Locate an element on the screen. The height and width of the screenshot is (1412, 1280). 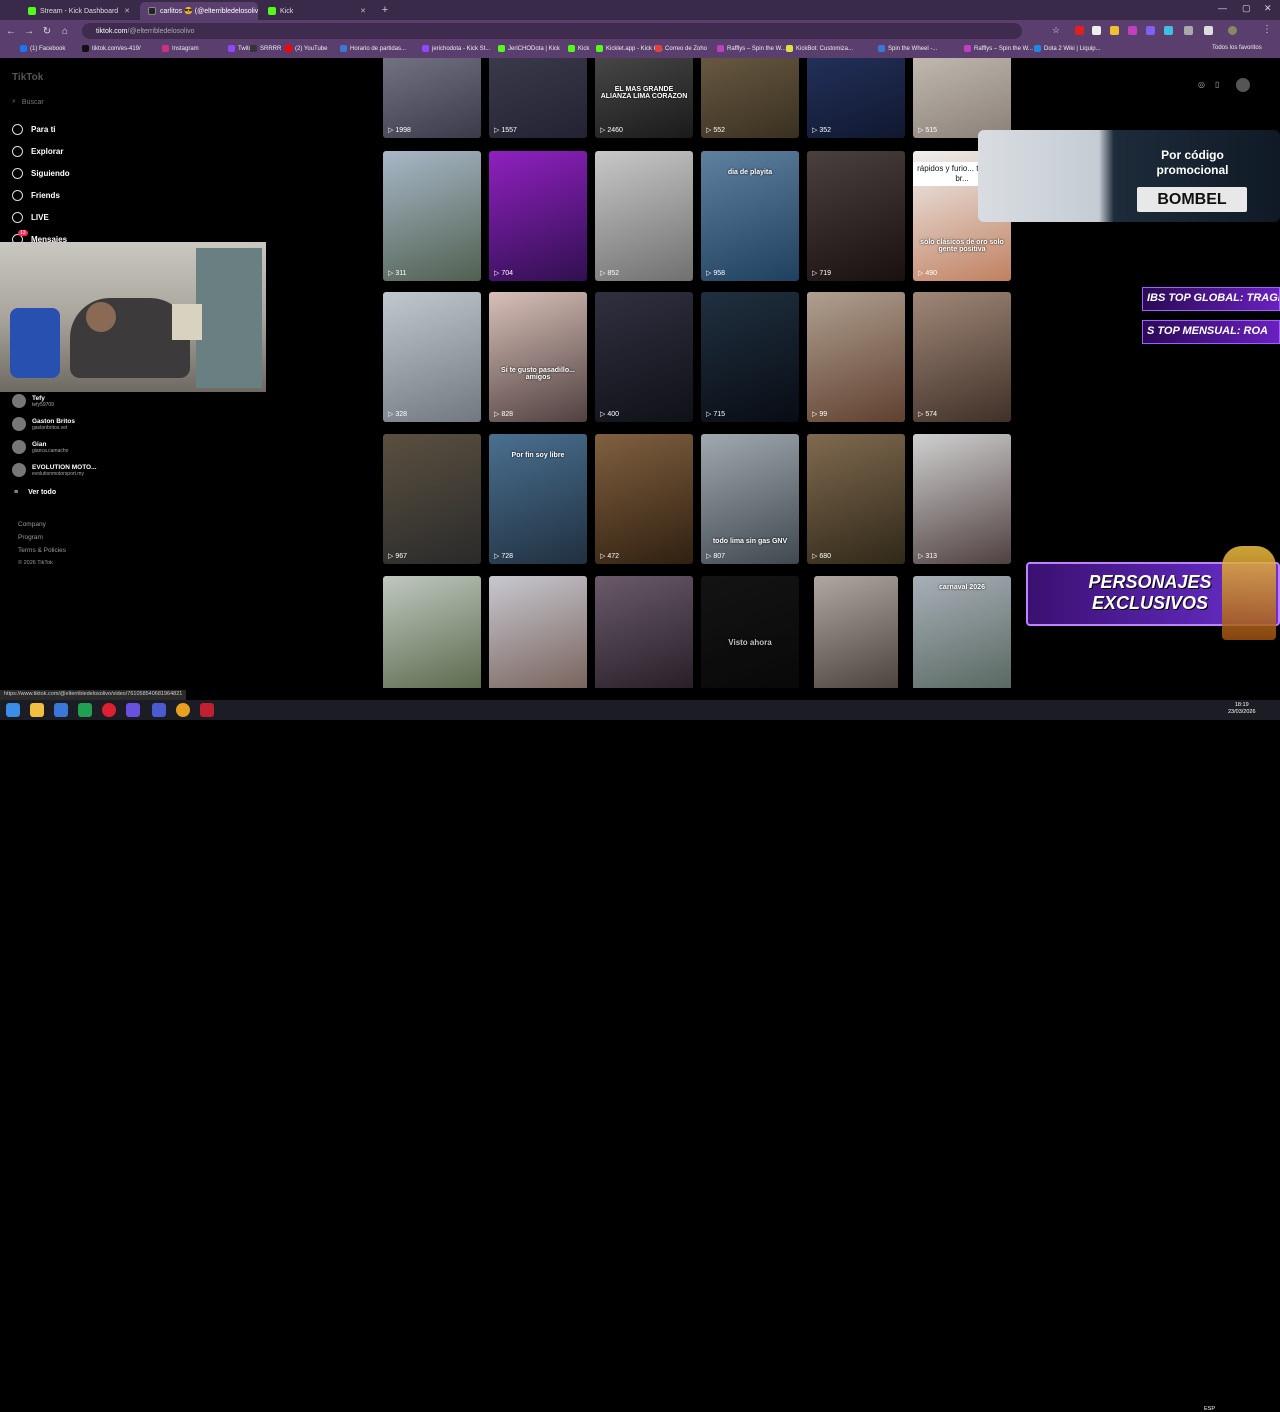
close-window-icon: ✕ is located at coordinates (1268, 8).